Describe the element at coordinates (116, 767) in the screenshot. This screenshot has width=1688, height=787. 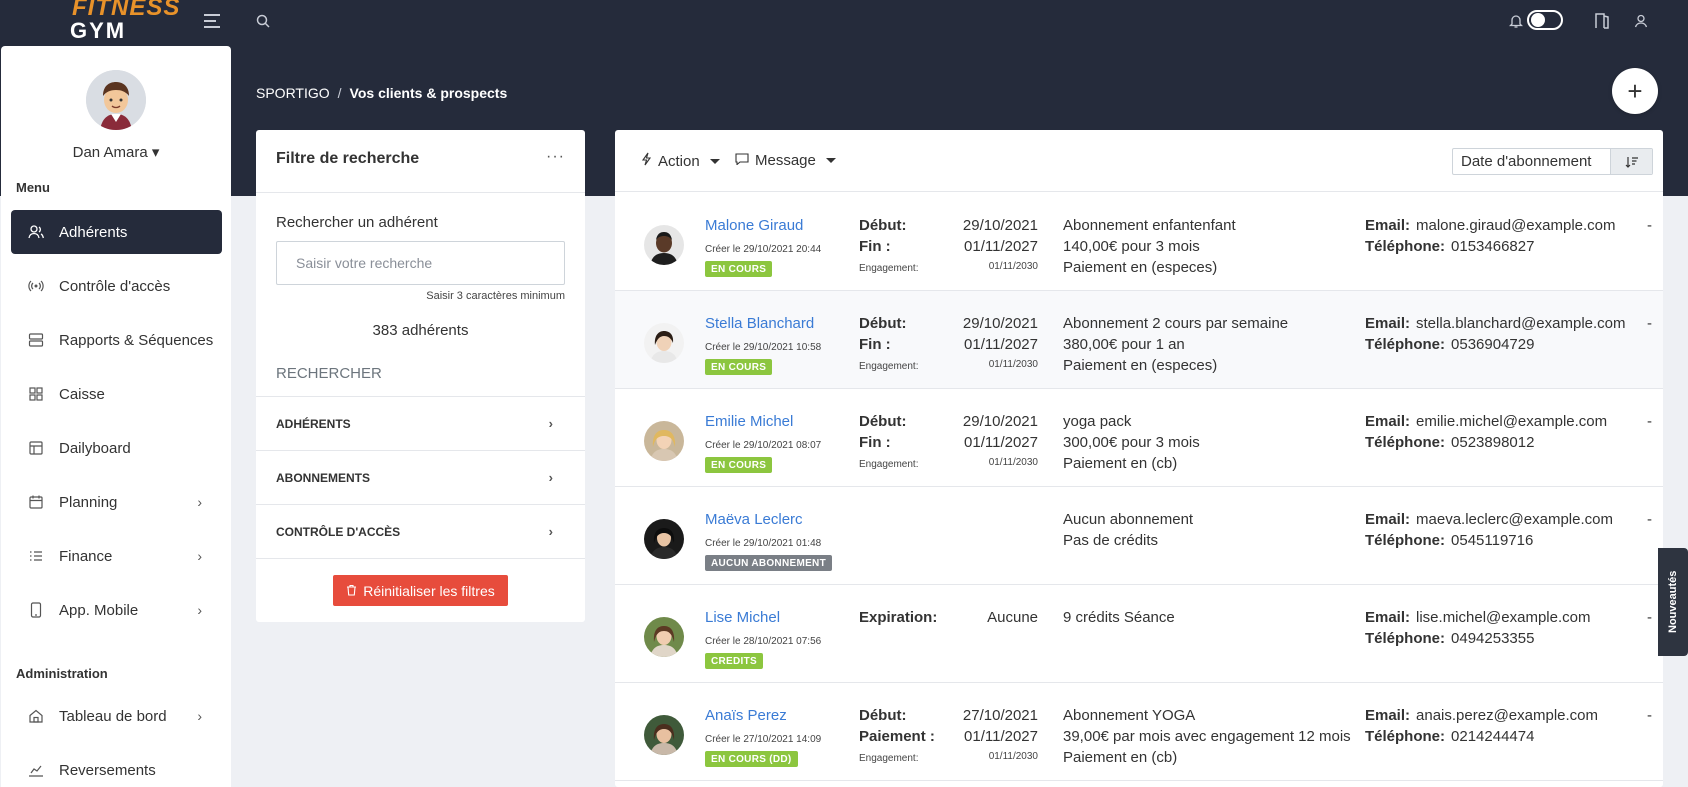
I see `sidebar-item-reversements: Reversements` at that location.